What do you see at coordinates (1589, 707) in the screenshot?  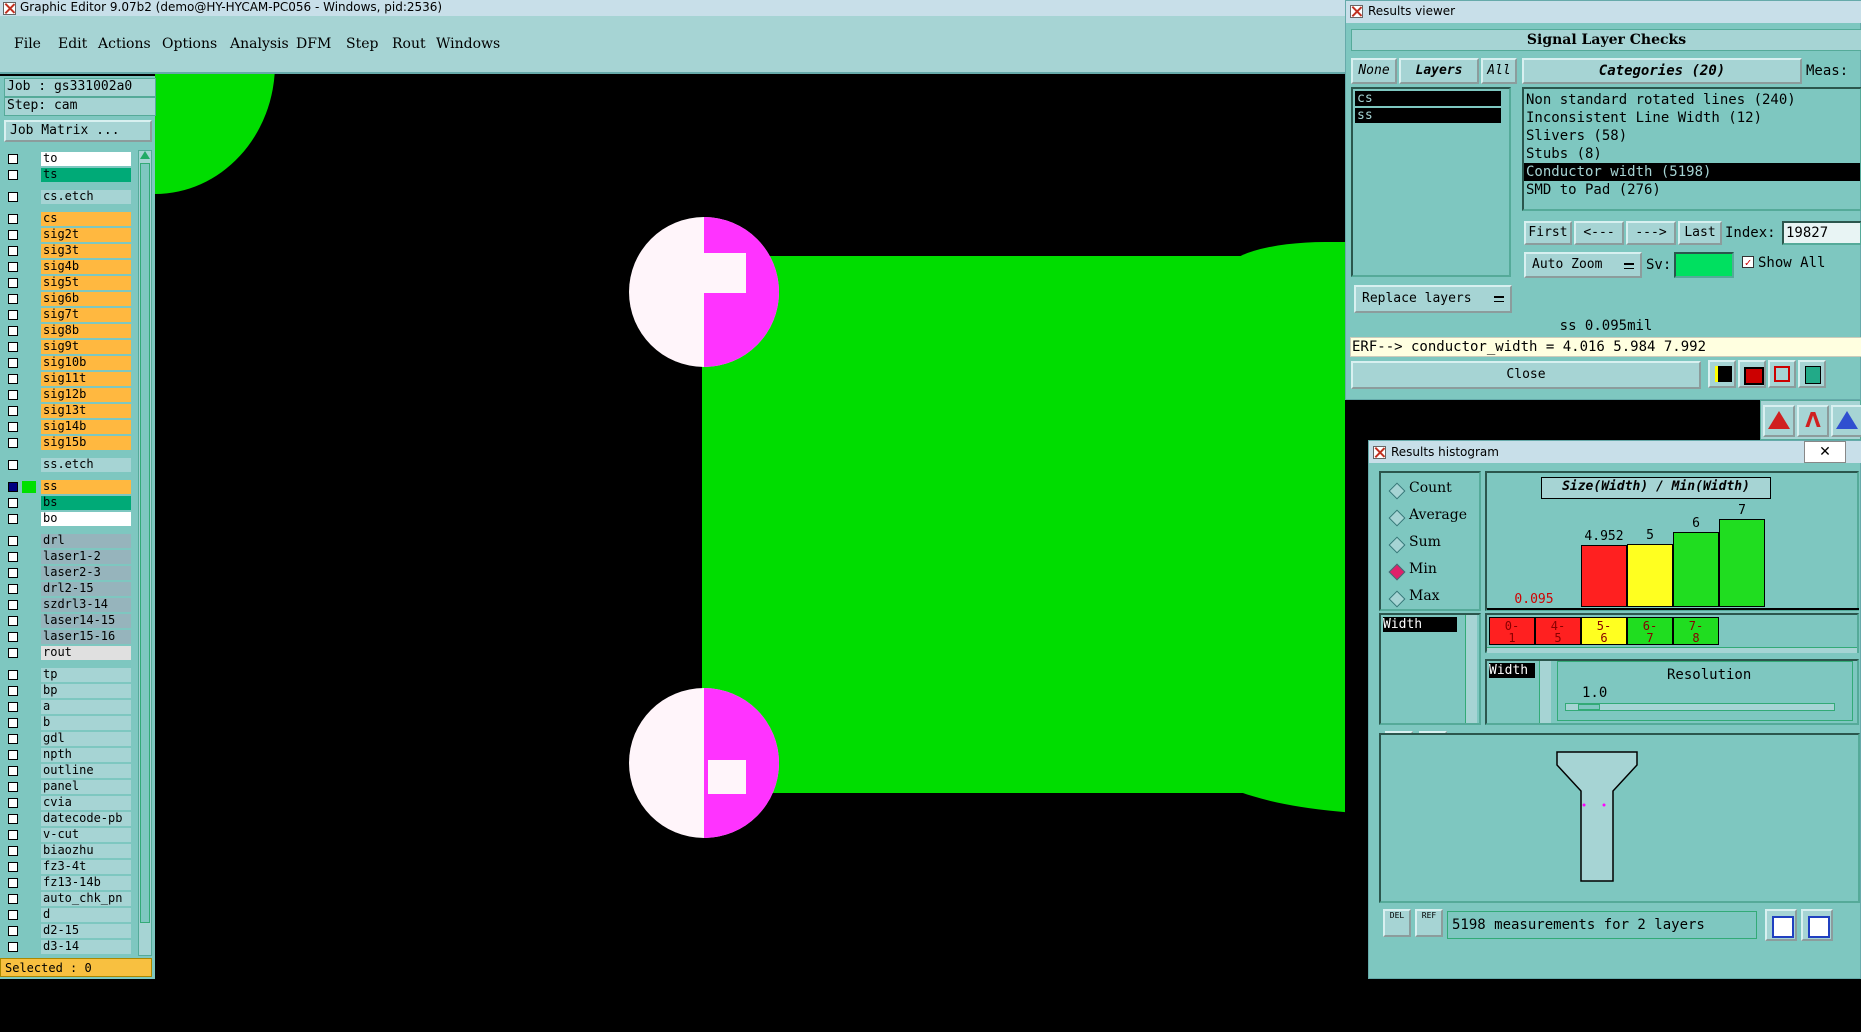 I see `resolution-slider-thumb` at bounding box center [1589, 707].